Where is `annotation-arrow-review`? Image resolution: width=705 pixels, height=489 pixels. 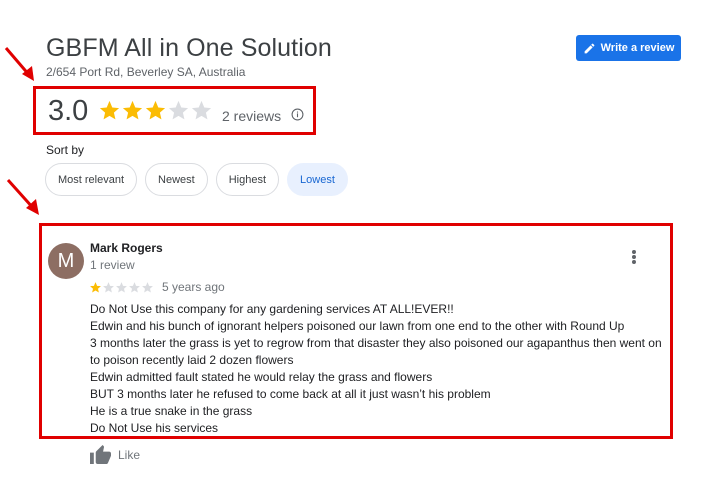
annotation-arrow-review is located at coordinates (22, 196).